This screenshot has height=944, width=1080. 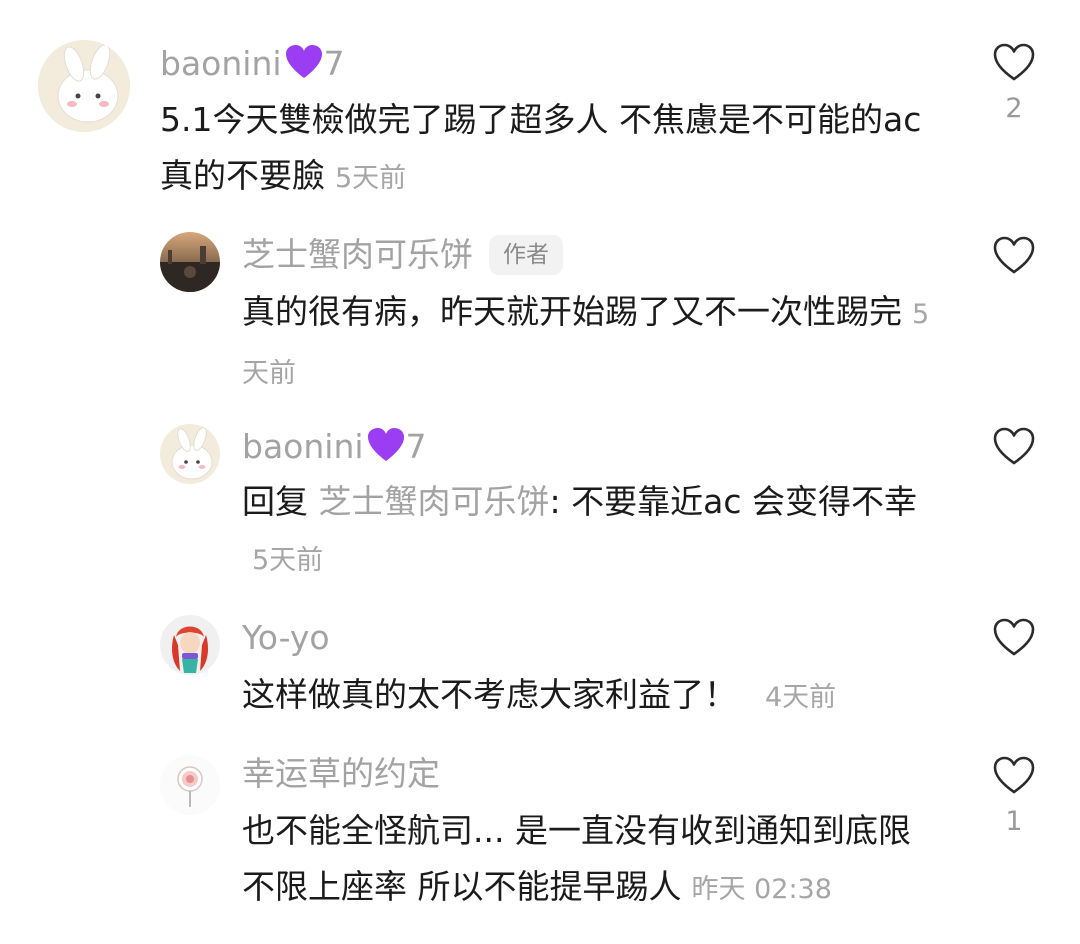 I want to click on reply-text: 回复 芝士蟹肉可乐饼: 不要靠近ac 会变得不幸5天前, so click(x=579, y=529).